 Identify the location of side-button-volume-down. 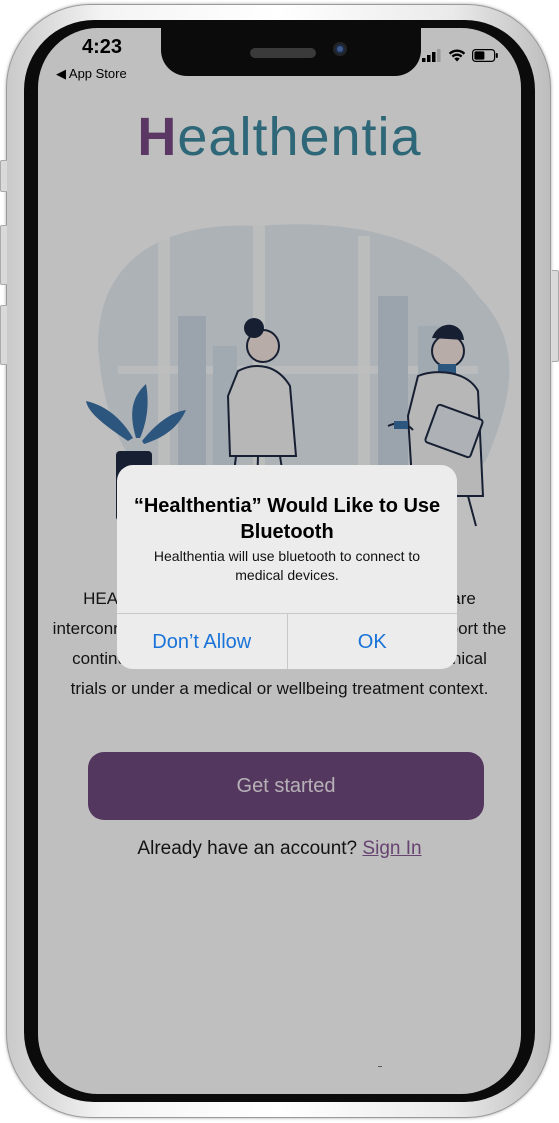
(3, 335).